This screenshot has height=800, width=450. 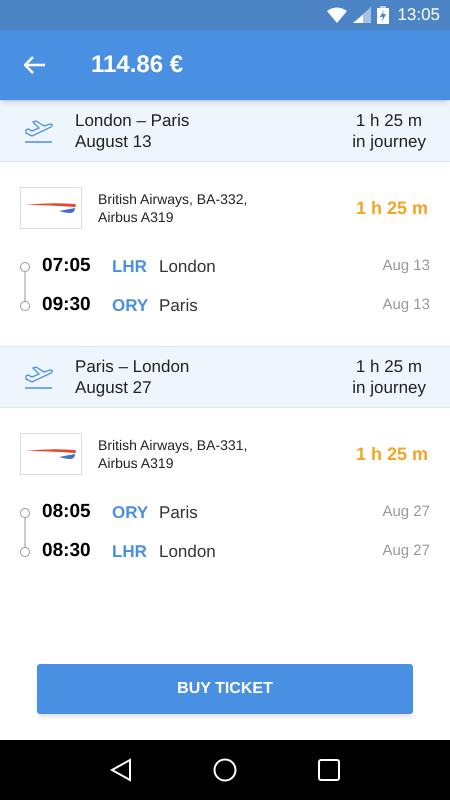 I want to click on flight-info: British Airways, BA-332,, so click(x=173, y=199).